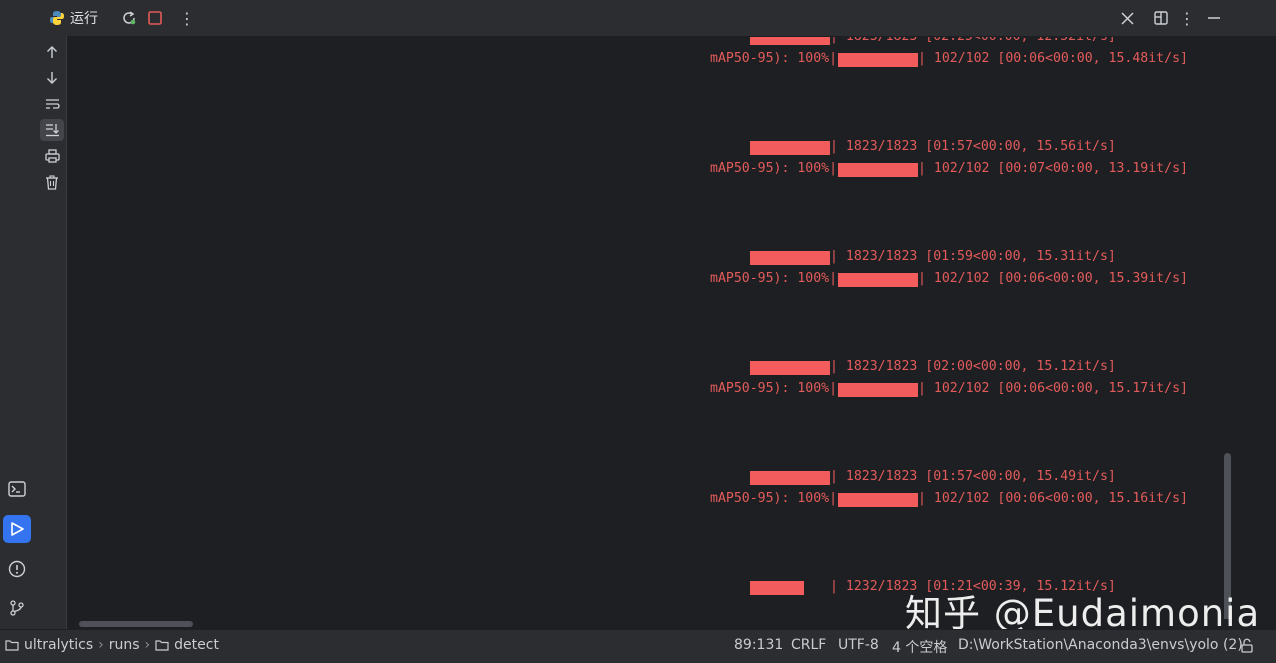  Describe the element at coordinates (973, 476) in the screenshot. I see `train-progress-stats: | 1823/1823 [01:57<00:00, 15.49it/s]` at that location.